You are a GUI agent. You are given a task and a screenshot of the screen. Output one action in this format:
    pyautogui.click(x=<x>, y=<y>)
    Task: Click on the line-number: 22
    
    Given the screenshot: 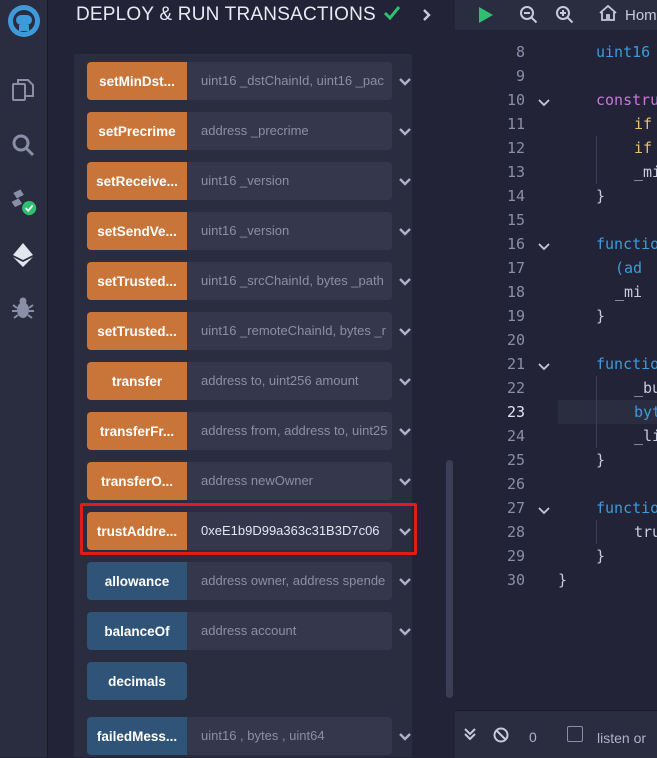 What is the action you would take?
    pyautogui.click(x=515, y=388)
    